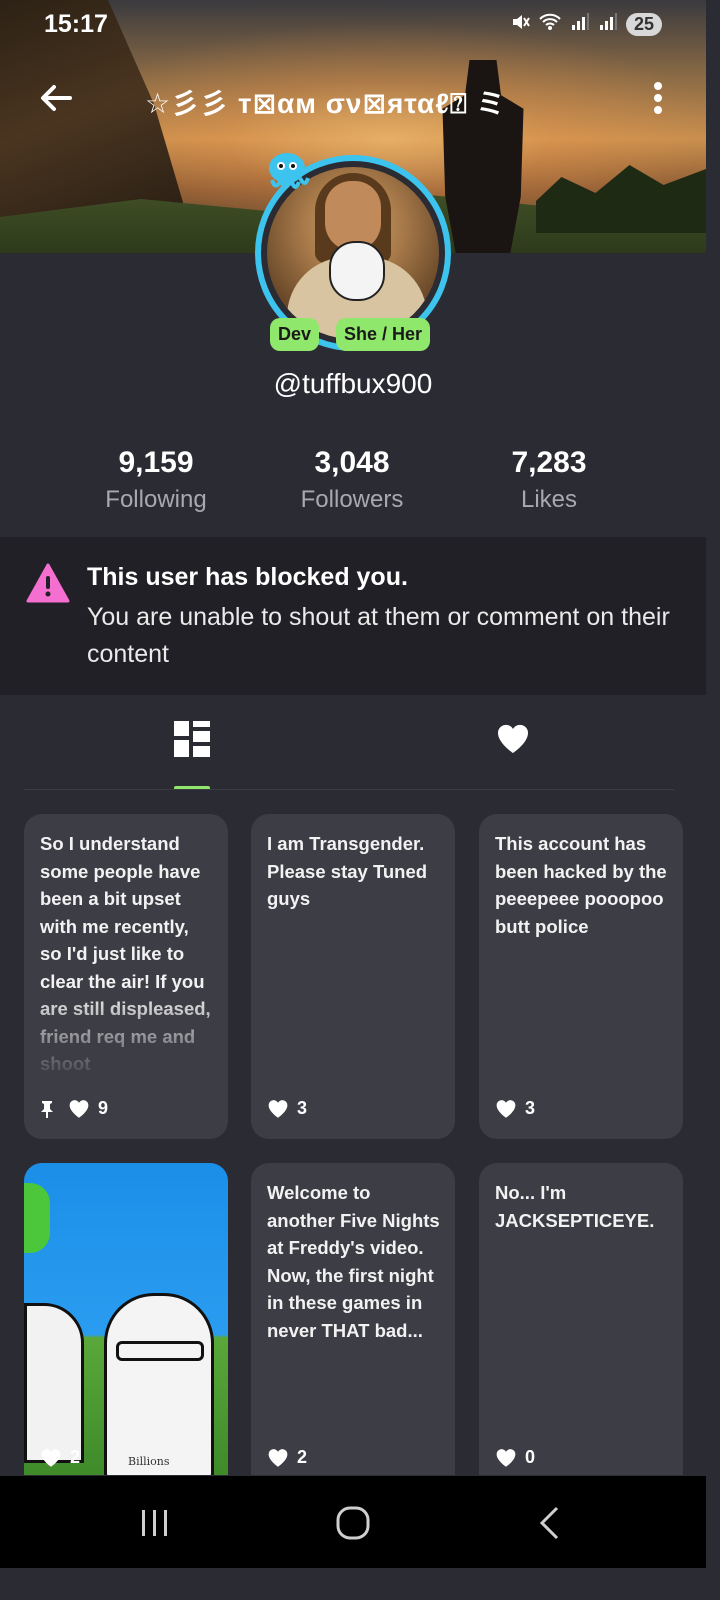  I want to click on home-icon, so click(353, 1523).